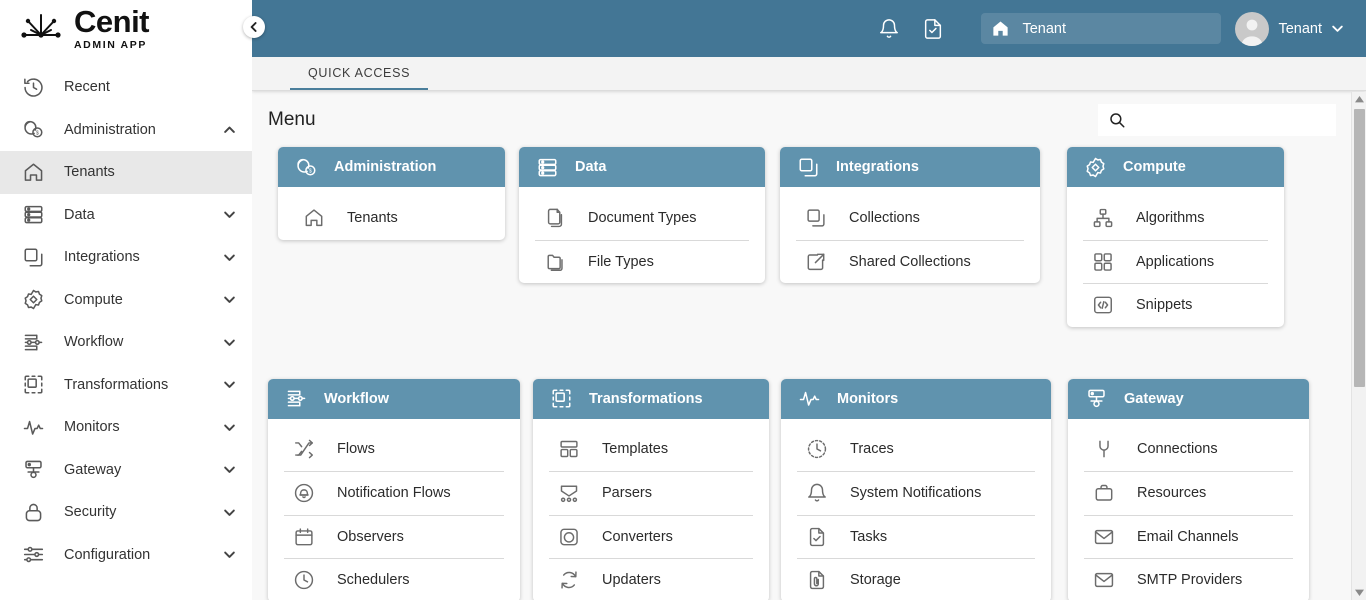  I want to click on envelope-icon, so click(1104, 580).